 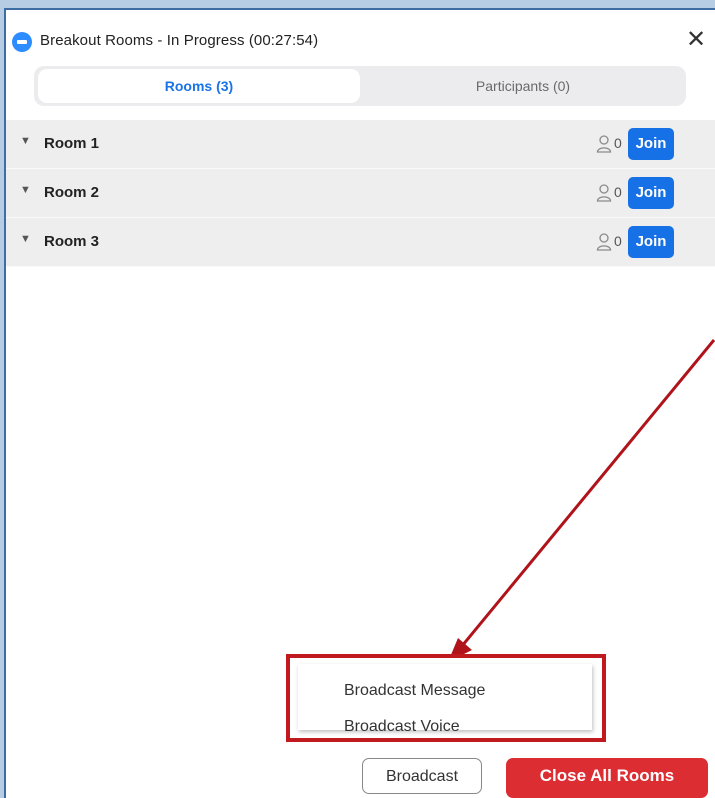 What do you see at coordinates (360, 144) in the screenshot?
I see `room-row-1: ▼ Room 1 0 Join` at bounding box center [360, 144].